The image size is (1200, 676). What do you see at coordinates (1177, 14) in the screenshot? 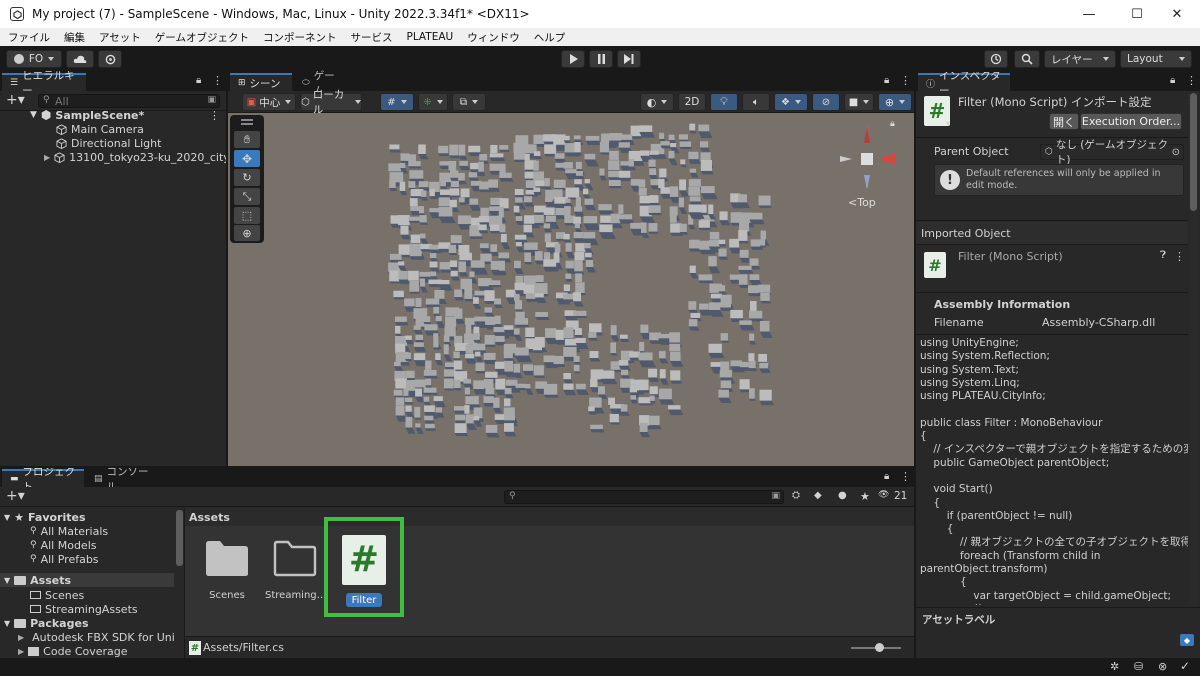
I see `close-button: ✕` at bounding box center [1177, 14].